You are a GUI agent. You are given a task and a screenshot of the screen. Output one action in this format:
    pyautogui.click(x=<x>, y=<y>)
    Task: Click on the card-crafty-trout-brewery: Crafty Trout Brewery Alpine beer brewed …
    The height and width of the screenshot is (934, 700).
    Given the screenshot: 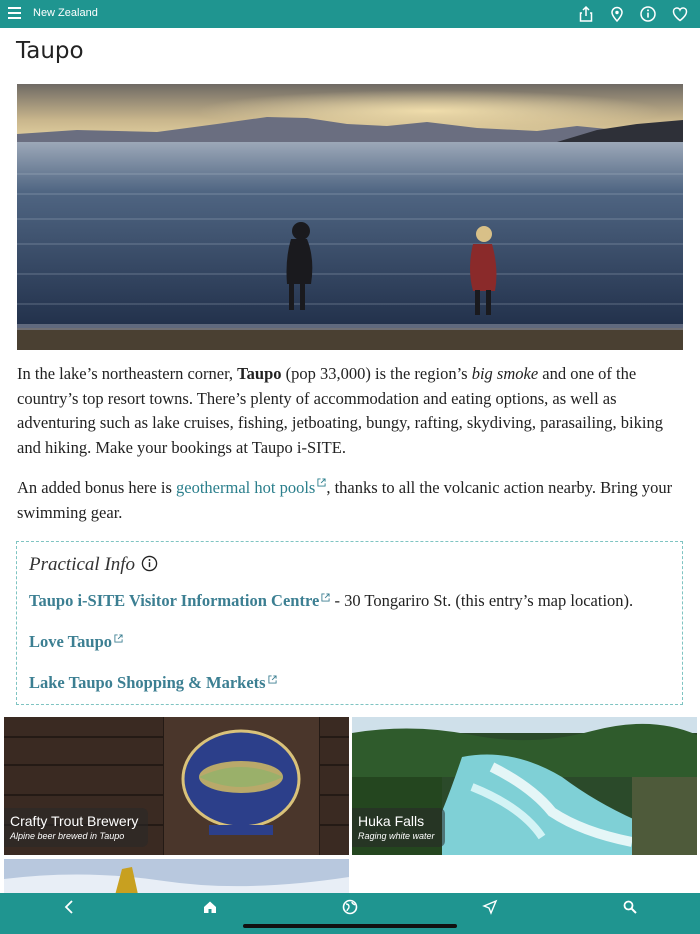 What is the action you would take?
    pyautogui.click(x=176, y=786)
    